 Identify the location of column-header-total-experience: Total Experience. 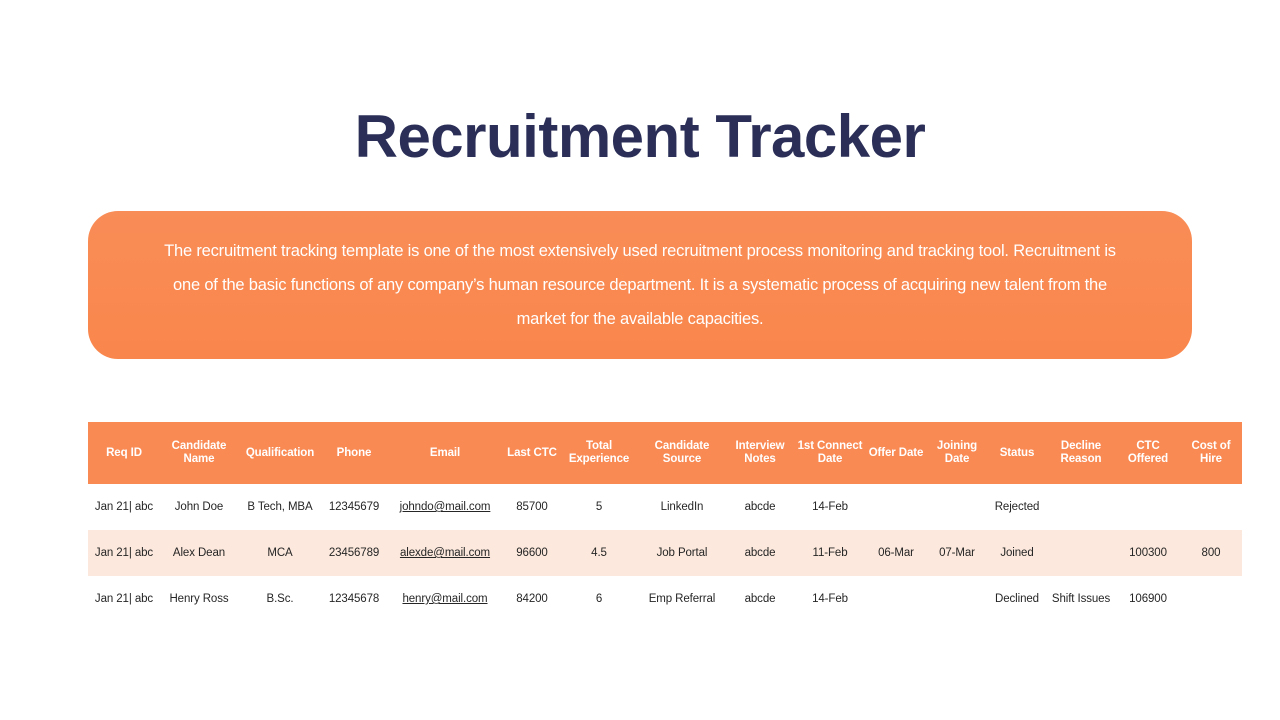
(599, 453).